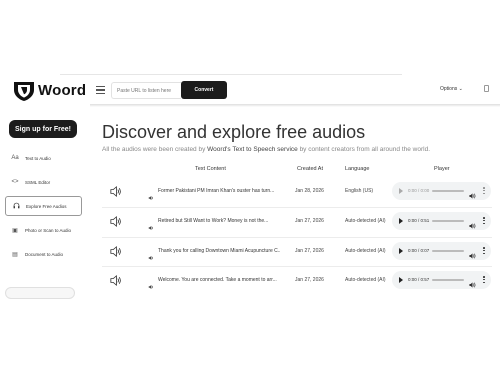 The height and width of the screenshot is (375, 500). What do you see at coordinates (442, 169) in the screenshot?
I see `column-header-player: Player` at bounding box center [442, 169].